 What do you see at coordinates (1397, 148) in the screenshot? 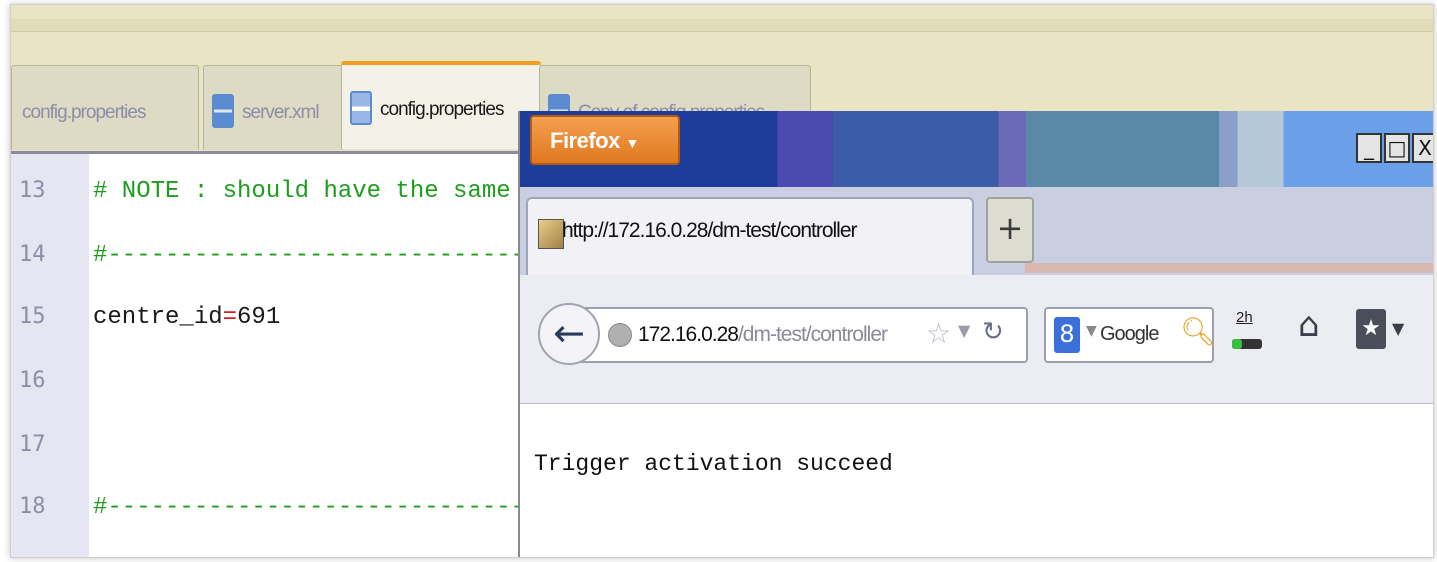
I see `maximize-button: □` at bounding box center [1397, 148].